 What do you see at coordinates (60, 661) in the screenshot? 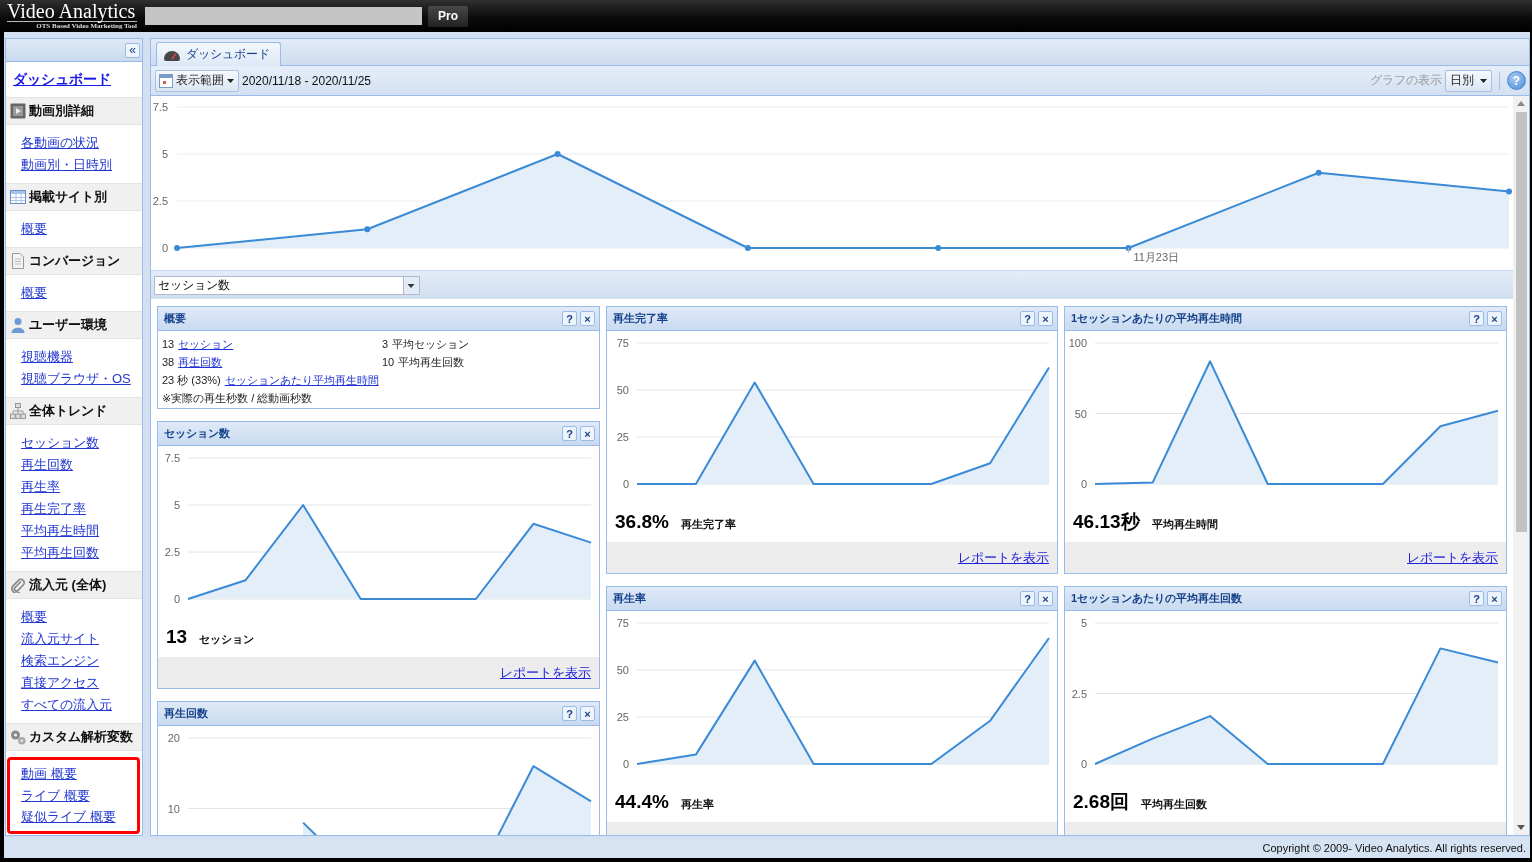
I see `sidebar-link: 検索エンジン` at bounding box center [60, 661].